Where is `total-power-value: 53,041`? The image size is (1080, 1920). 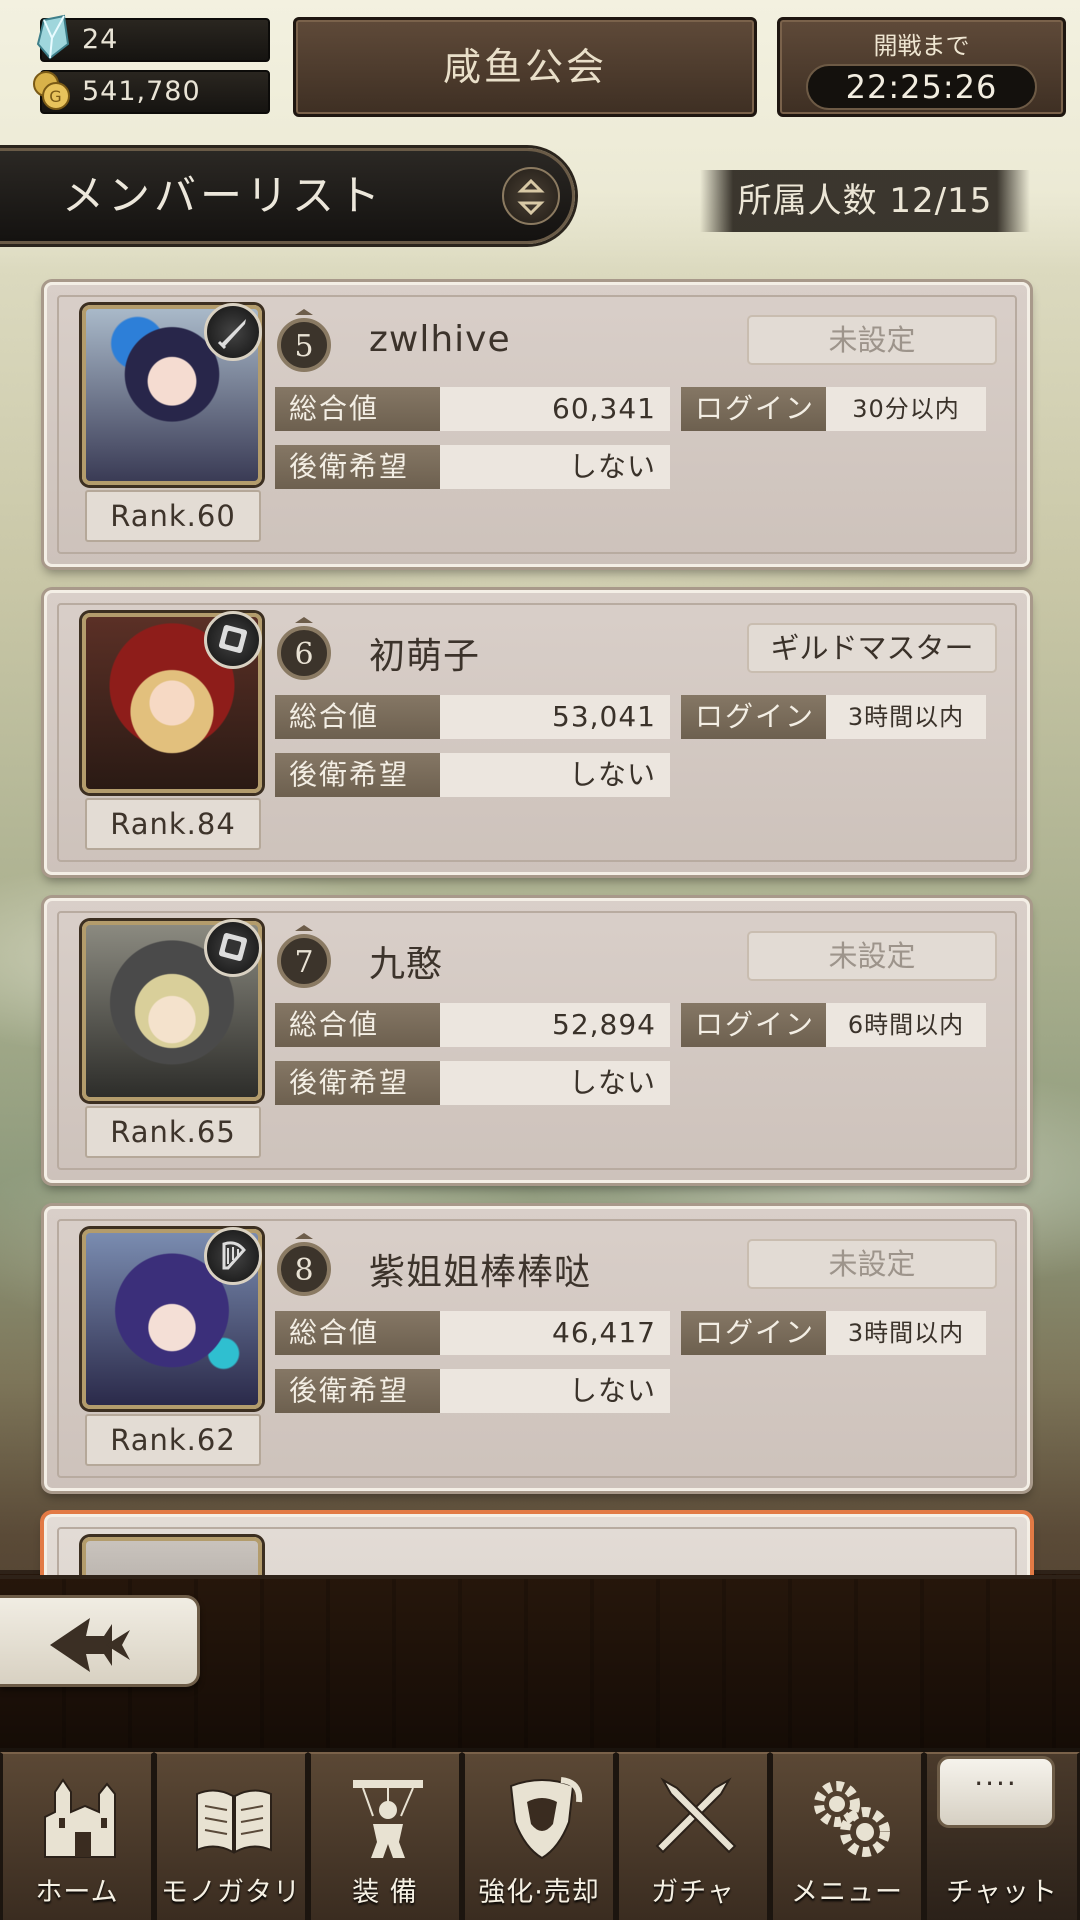
total-power-value: 53,041 is located at coordinates (555, 717).